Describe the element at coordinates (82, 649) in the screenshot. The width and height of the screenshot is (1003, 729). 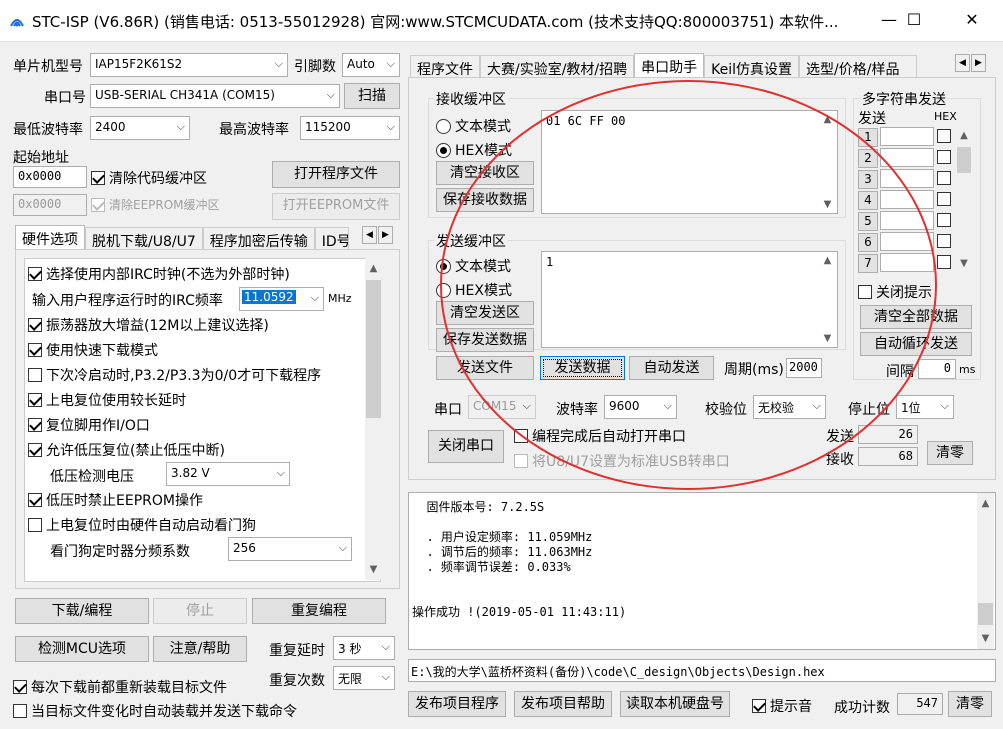
I see `check-mcu-button: 检测MCU选项` at that location.